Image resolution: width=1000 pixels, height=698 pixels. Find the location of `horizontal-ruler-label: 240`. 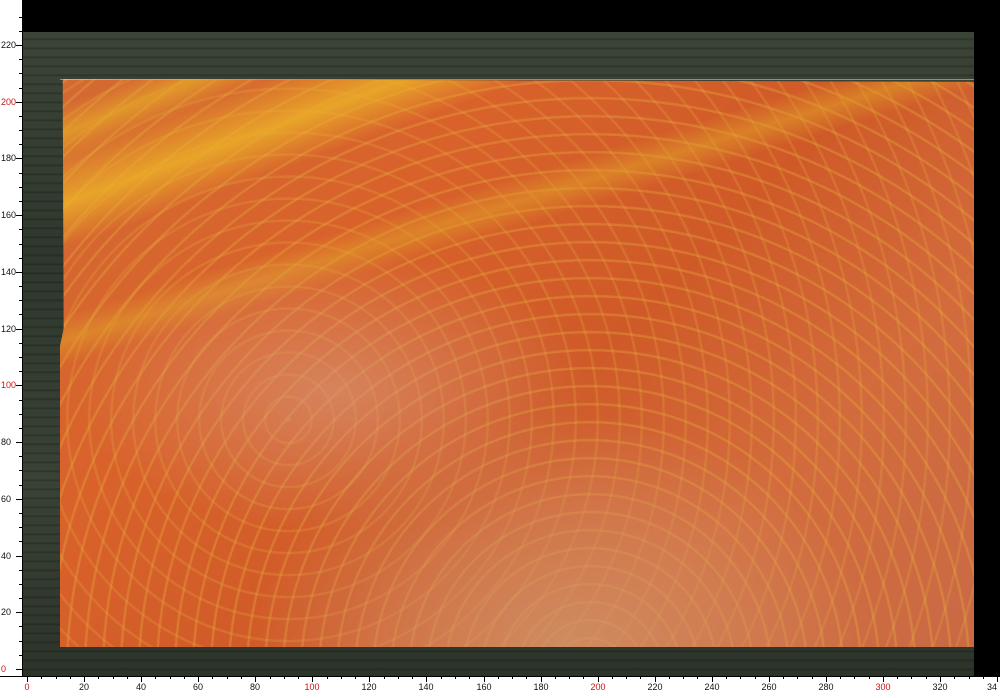

horizontal-ruler-label: 240 is located at coordinates (712, 687).